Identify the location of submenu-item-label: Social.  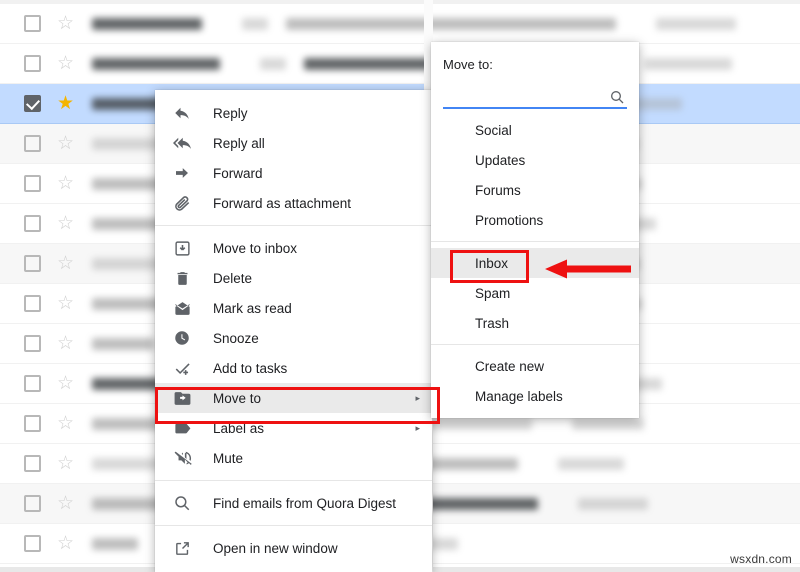
(493, 130).